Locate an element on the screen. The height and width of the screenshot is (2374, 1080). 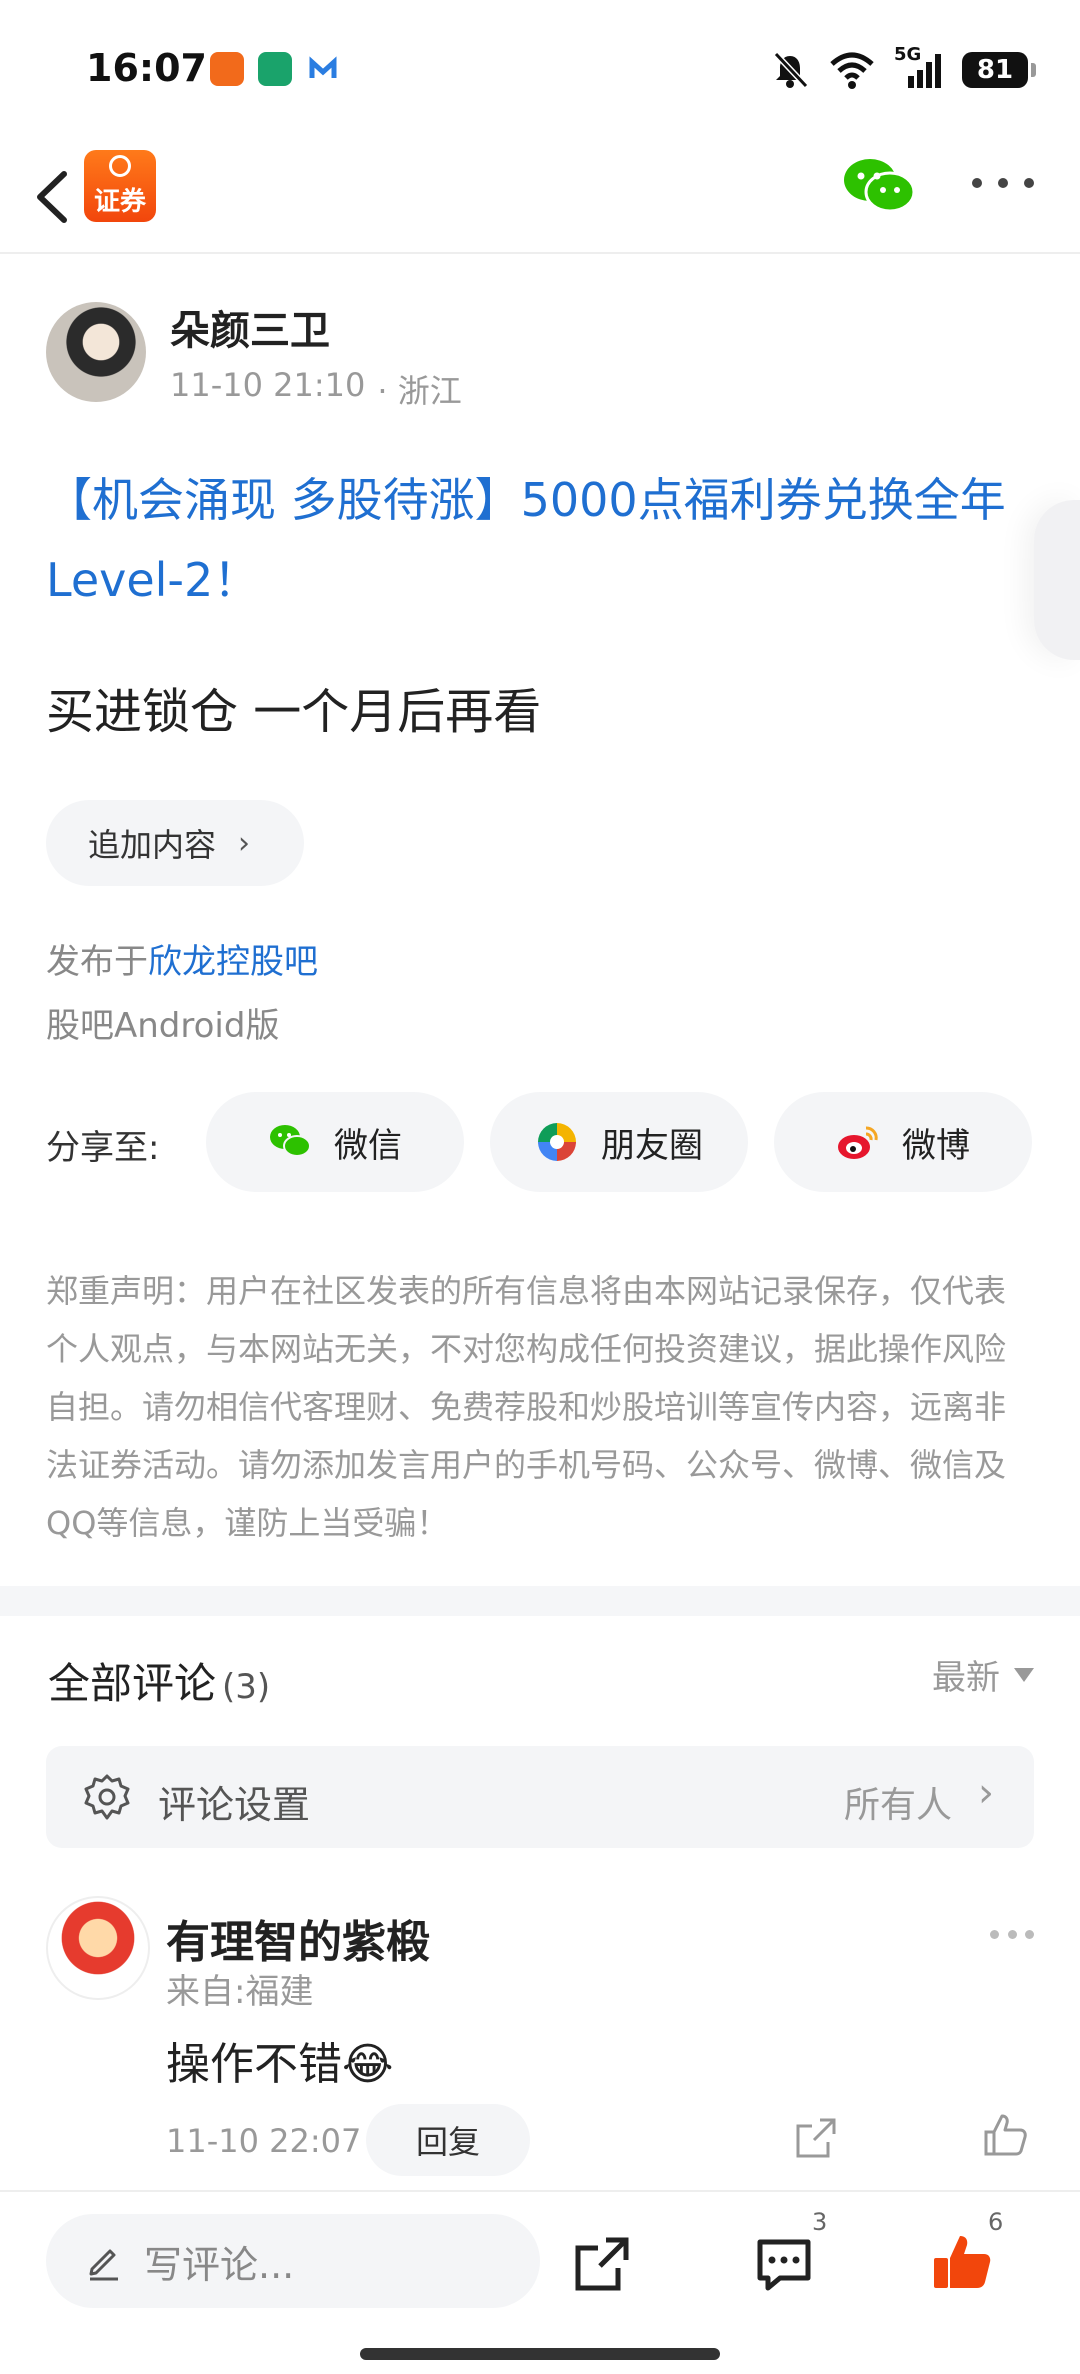
share-wechat-button: 微信 is located at coordinates (335, 1142).